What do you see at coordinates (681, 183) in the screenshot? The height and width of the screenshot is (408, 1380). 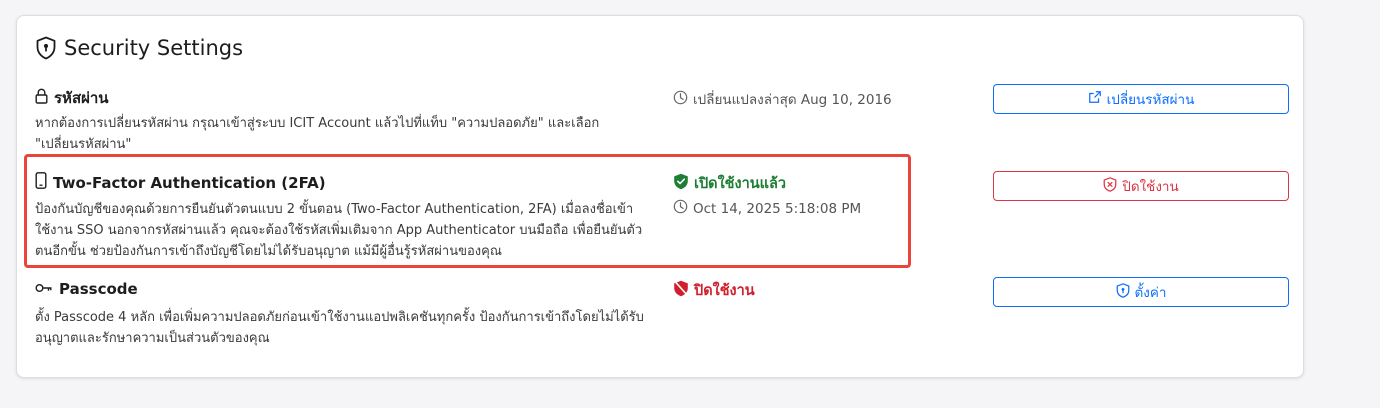 I see `shield-check-icon` at bounding box center [681, 183].